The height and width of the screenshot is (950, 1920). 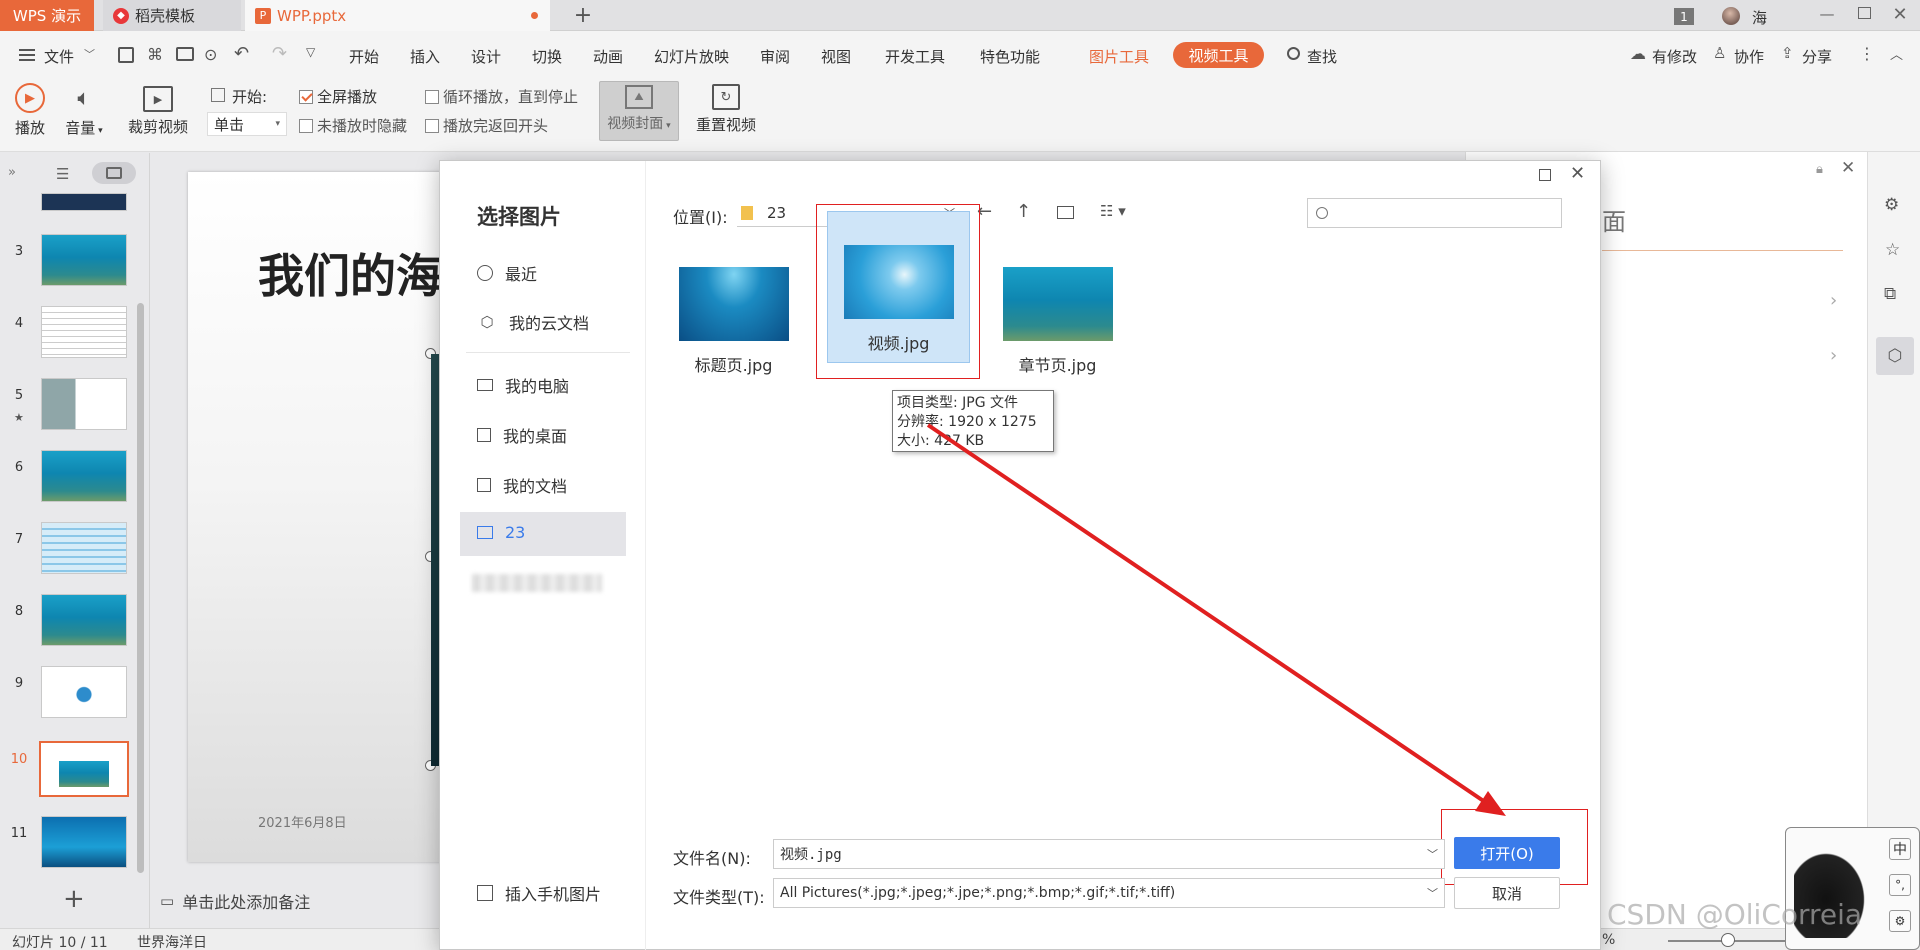 I want to click on ime-punctuation-icon: °,, so click(x=1900, y=885).